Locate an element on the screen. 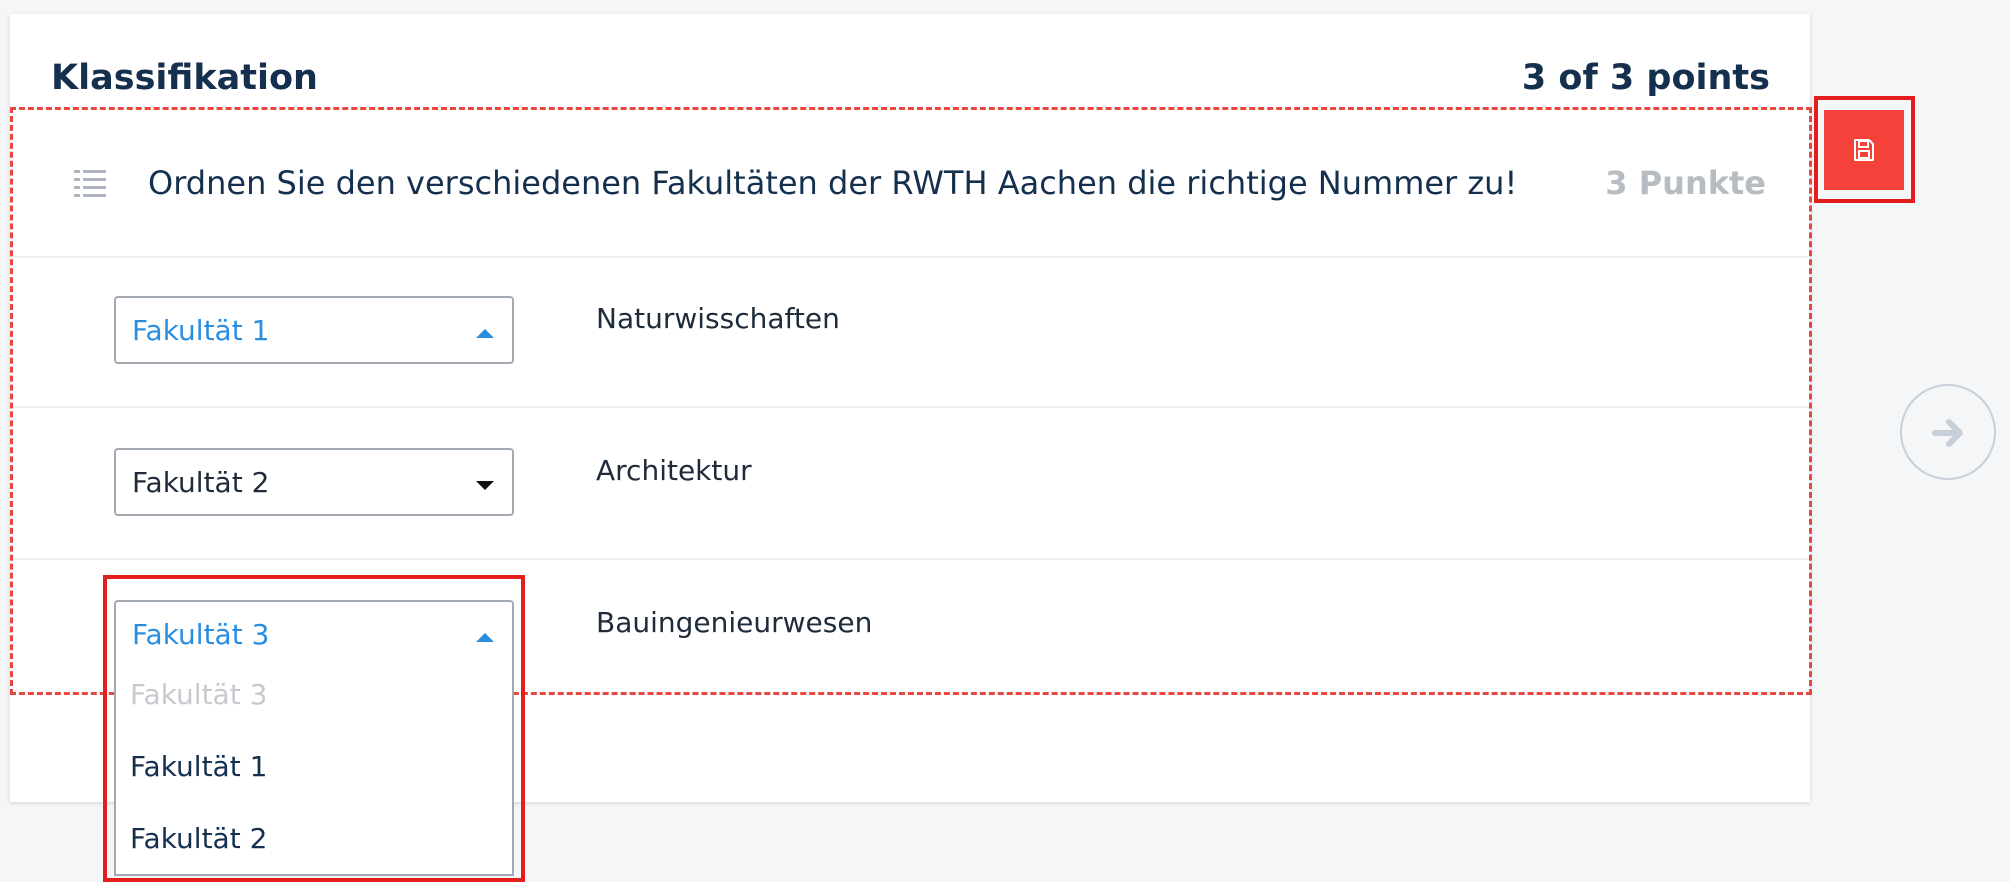 The image size is (2010, 882). question-points: 3 Punkte is located at coordinates (1685, 183).